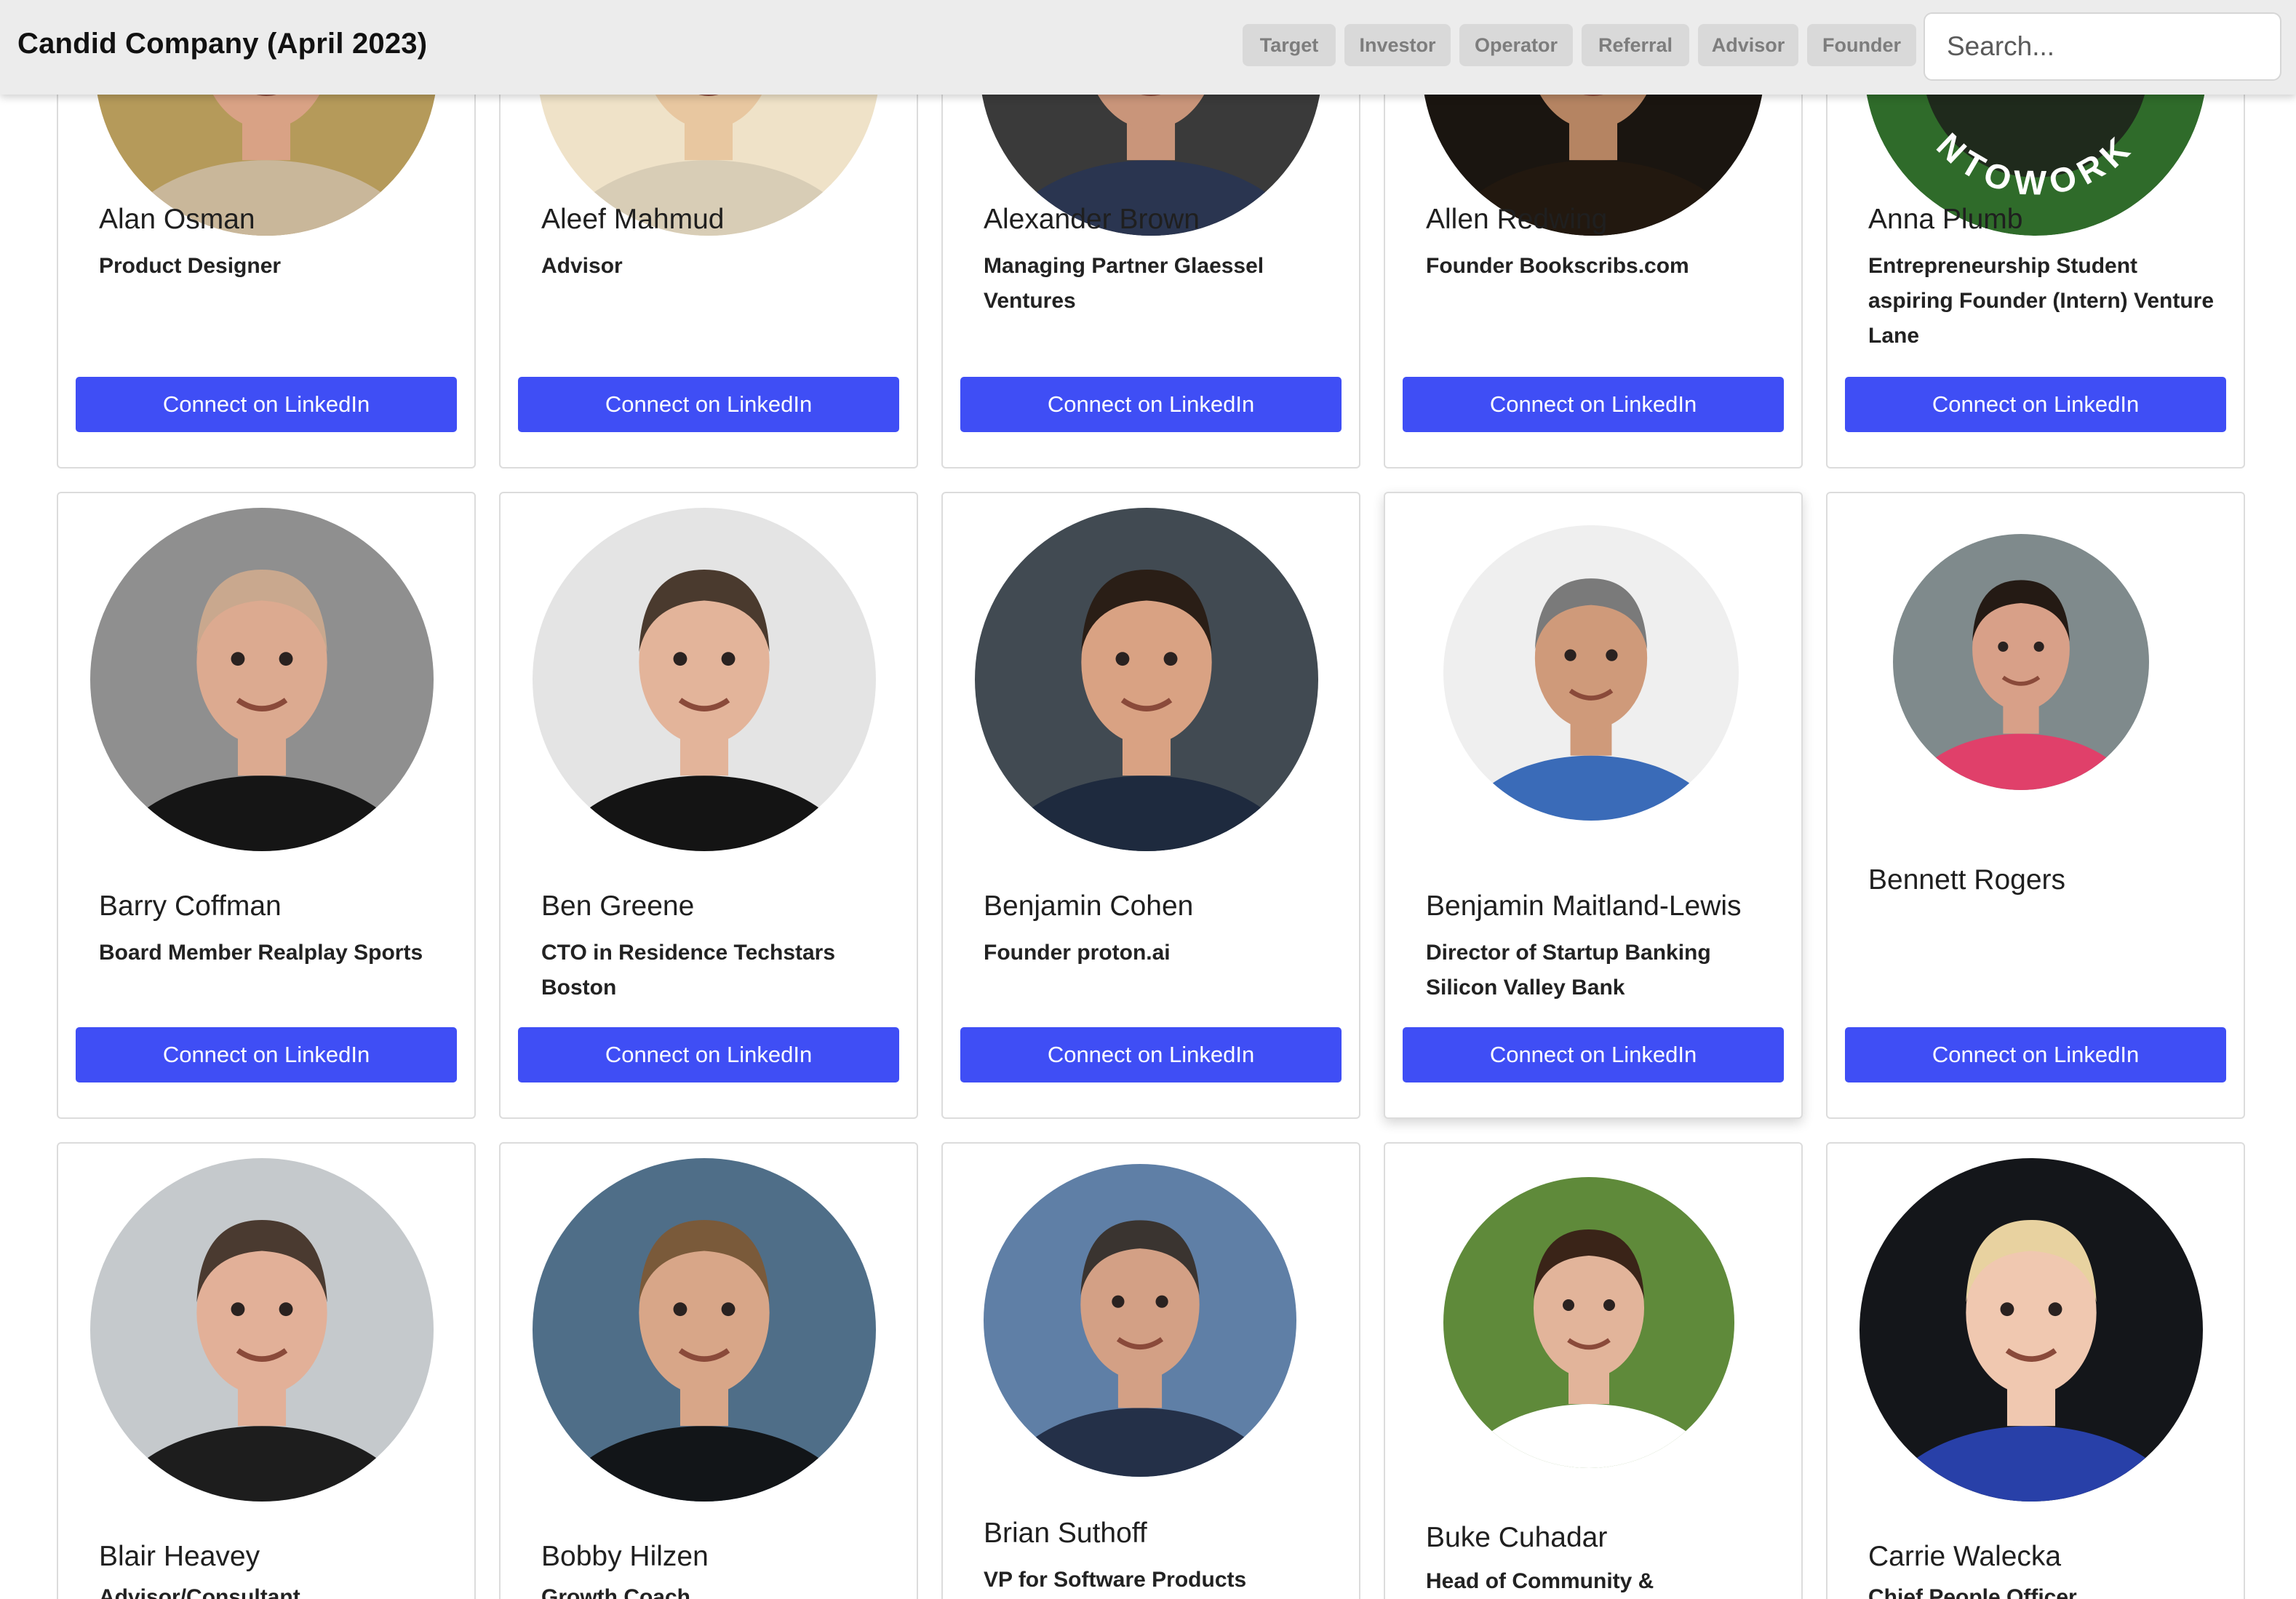 The image size is (2296, 1599). I want to click on person-title: Founder proton.ai, so click(1077, 953).